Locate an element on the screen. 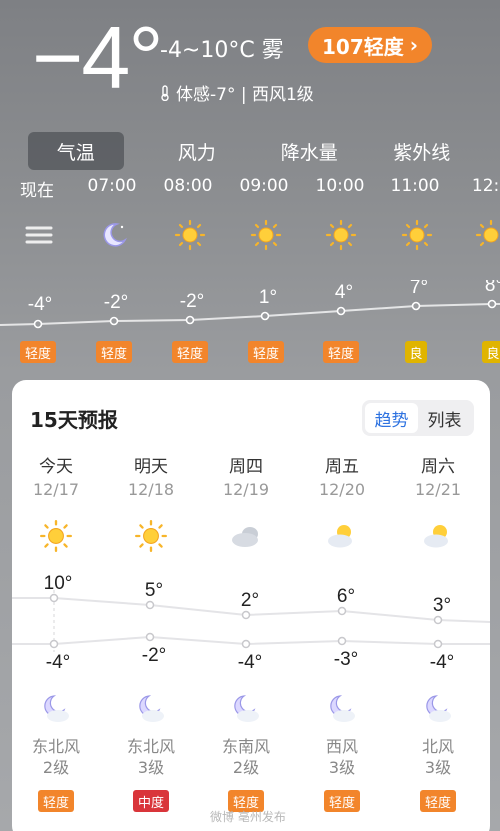 Image resolution: width=500 pixels, height=831 pixels. low-temp-label: -3° is located at coordinates (346, 659).